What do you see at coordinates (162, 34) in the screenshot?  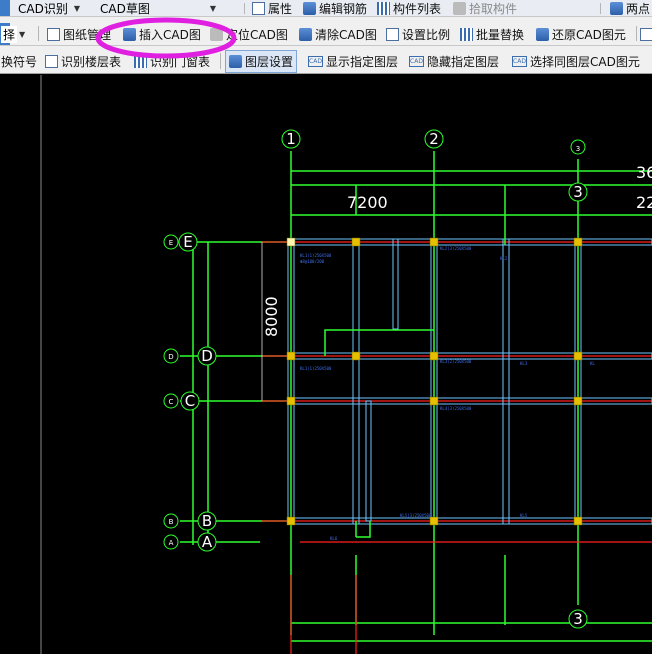 I see `insert-cad-button: 插入CAD图` at bounding box center [162, 34].